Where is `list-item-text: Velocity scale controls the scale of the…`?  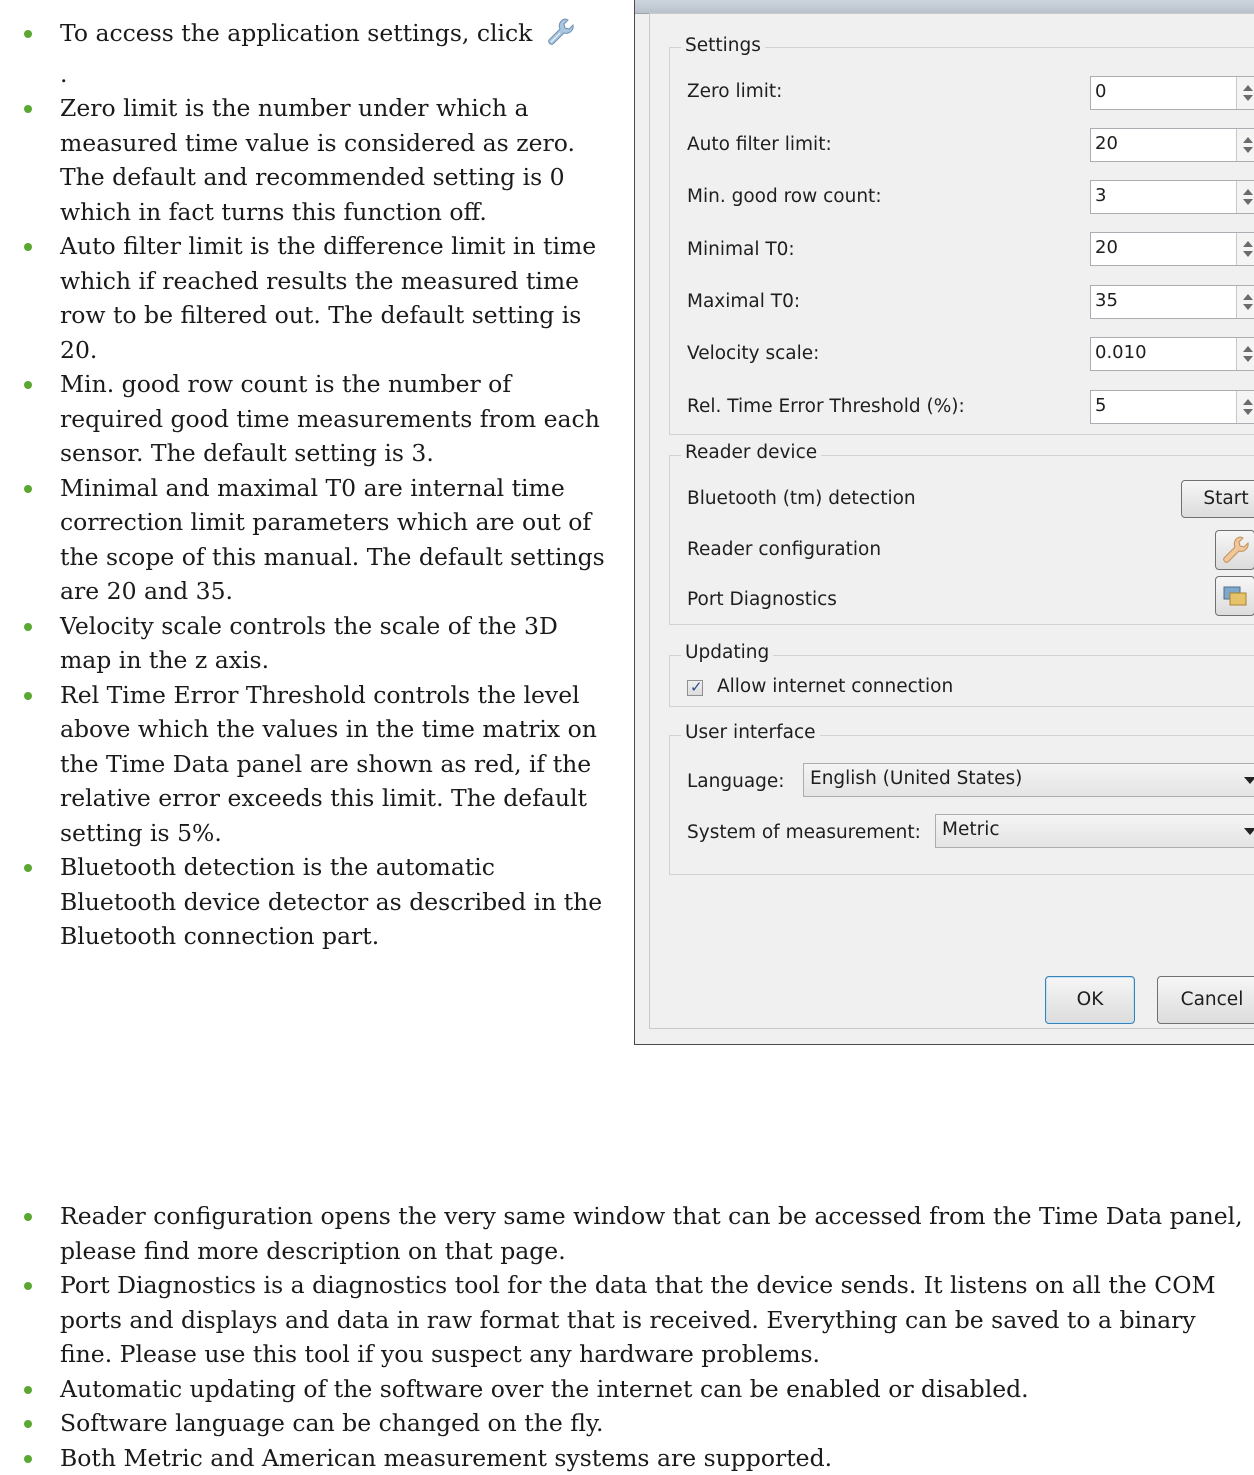
list-item-text: Velocity scale controls the scale of the… is located at coordinates (309, 643).